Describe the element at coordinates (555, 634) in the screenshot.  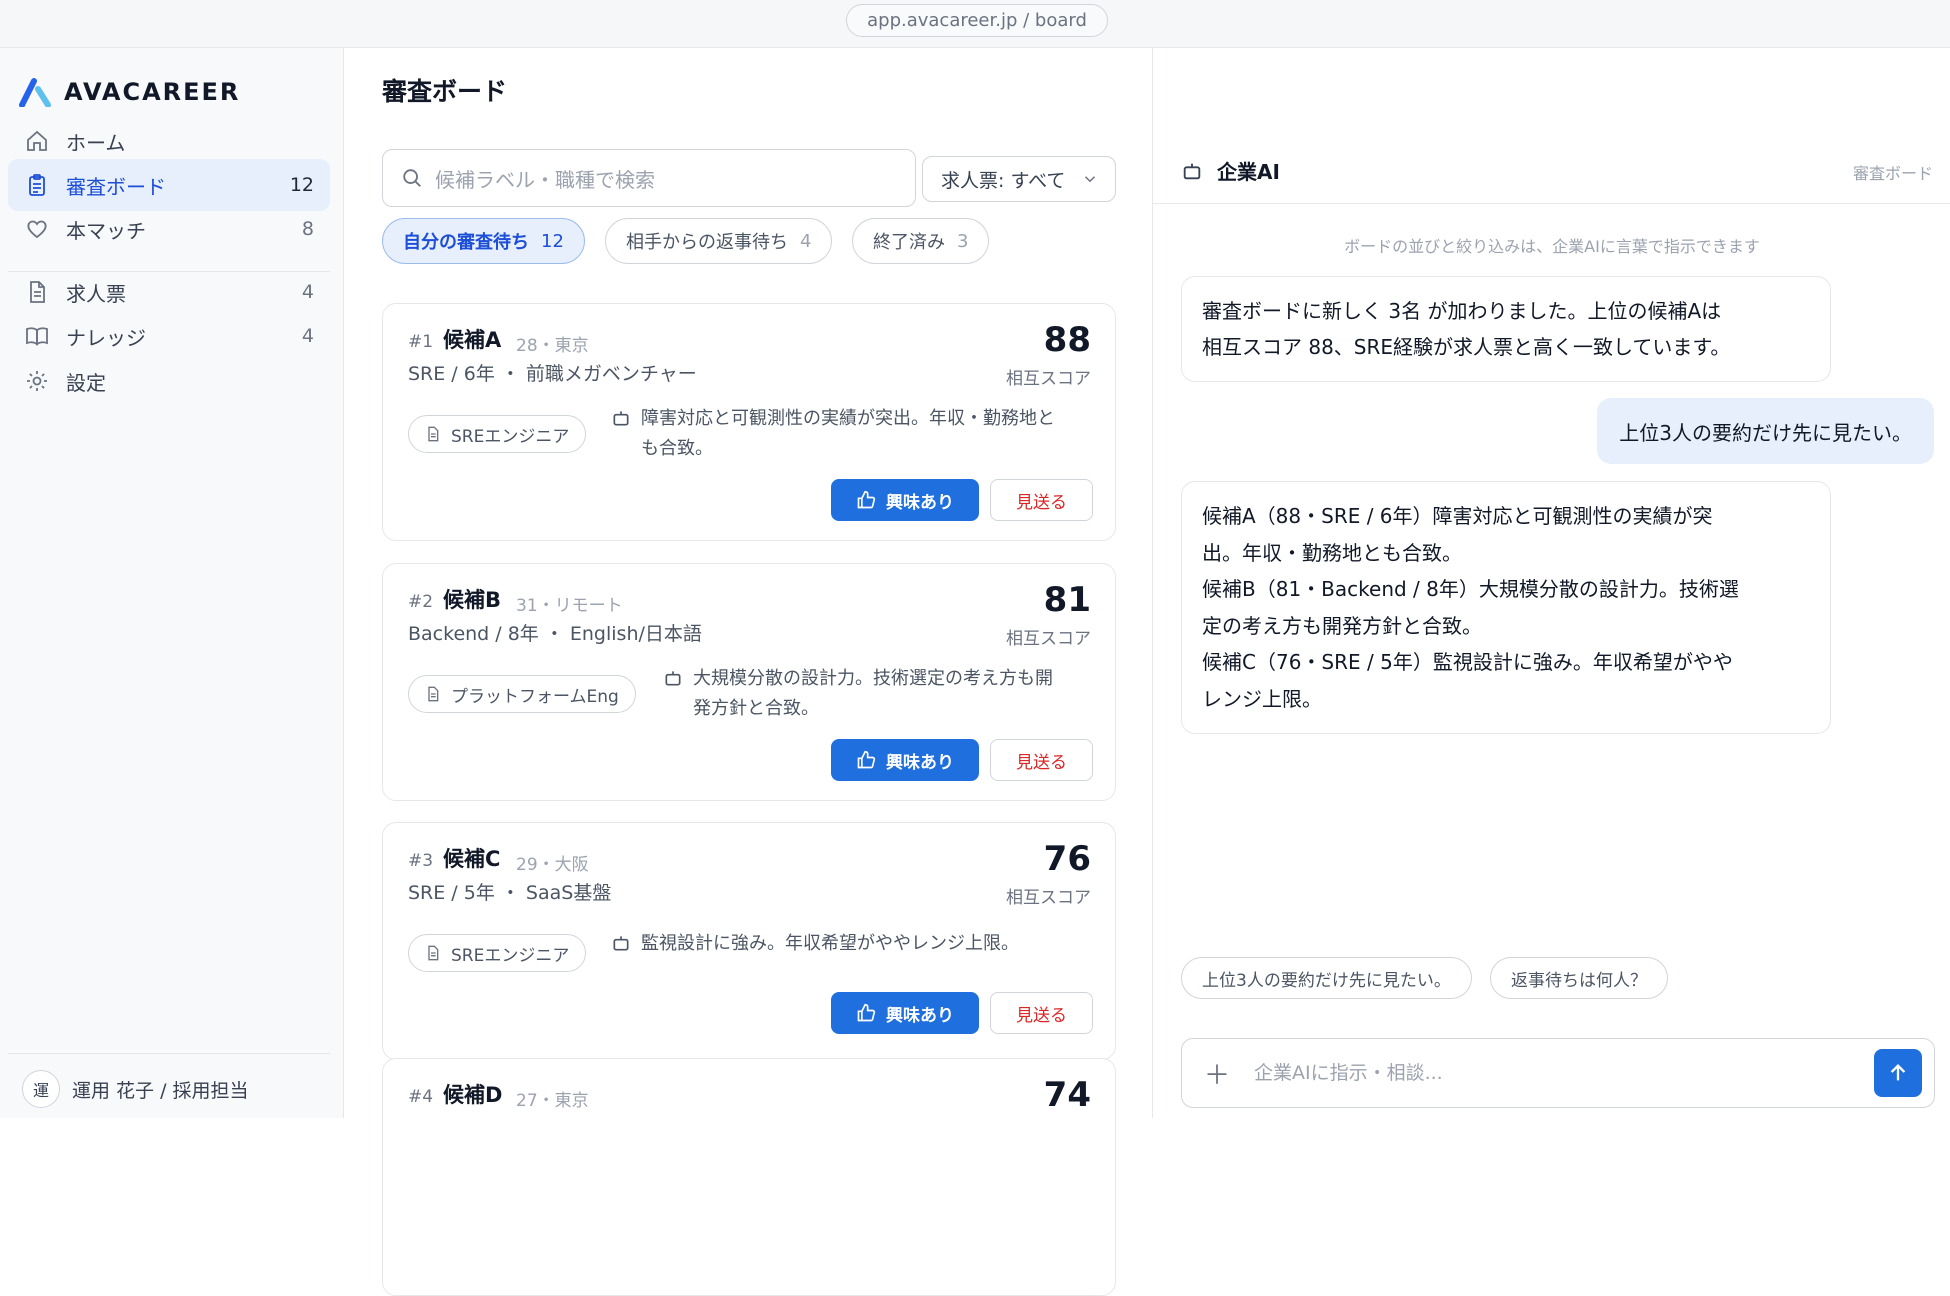
I see `candidate-role: Backend / 8年 ・ English/日本語` at that location.